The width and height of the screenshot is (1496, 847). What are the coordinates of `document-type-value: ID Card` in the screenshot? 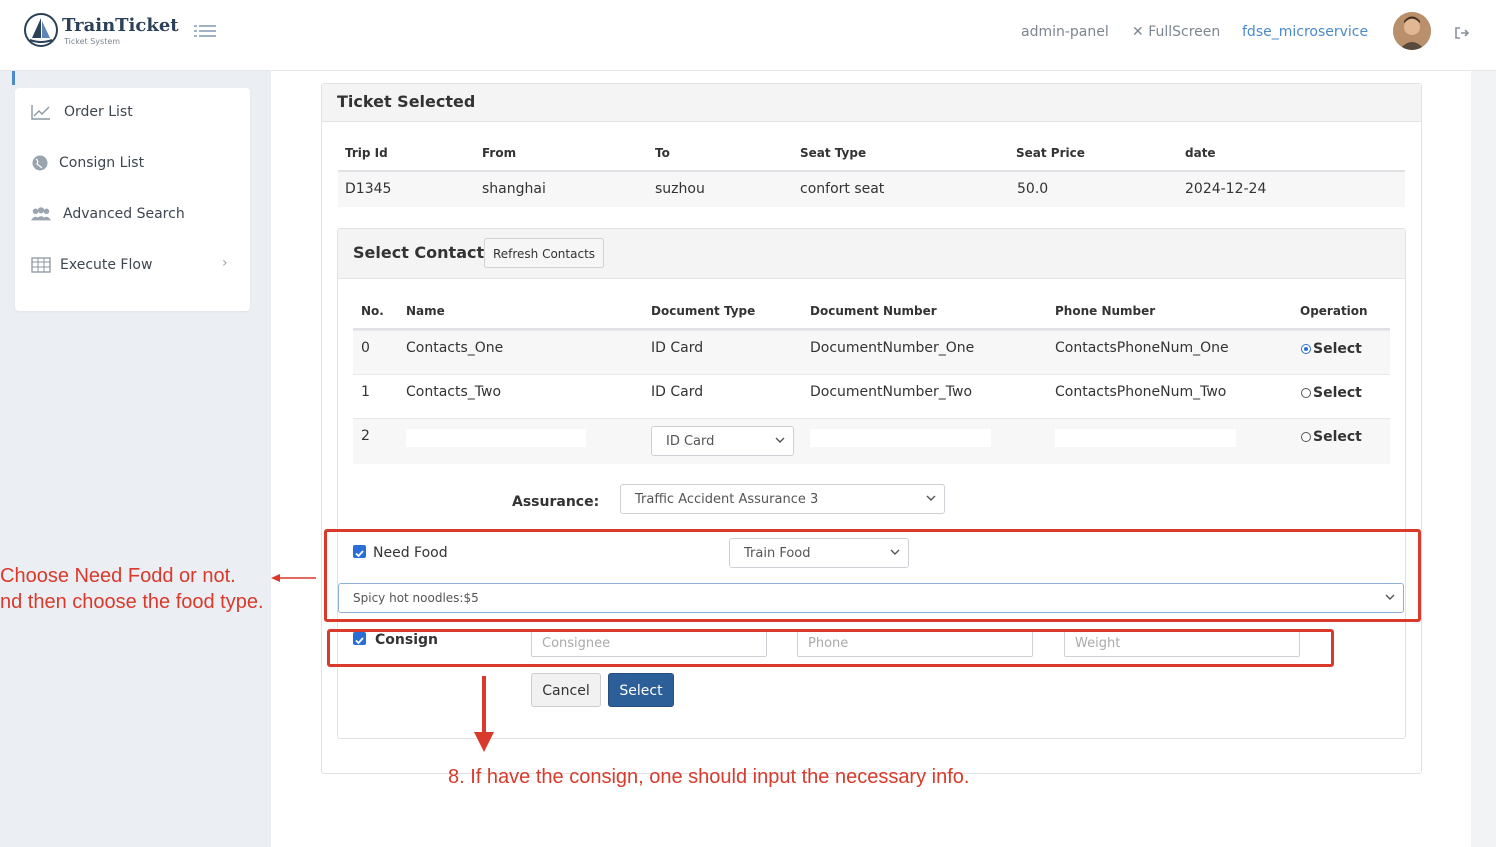 It's located at (690, 441).